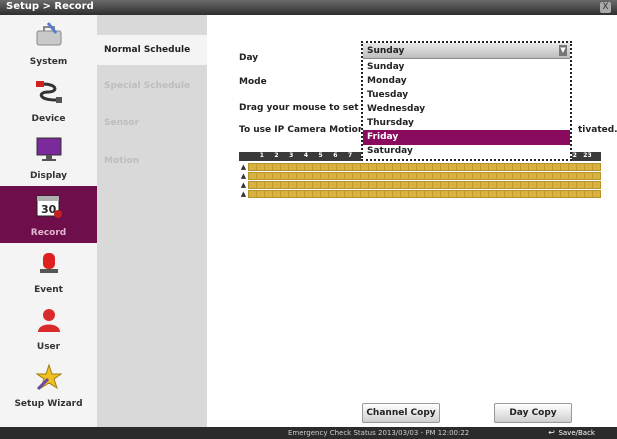  Describe the element at coordinates (466, 151) in the screenshot. I see `day-option-saturday: Saturday` at that location.